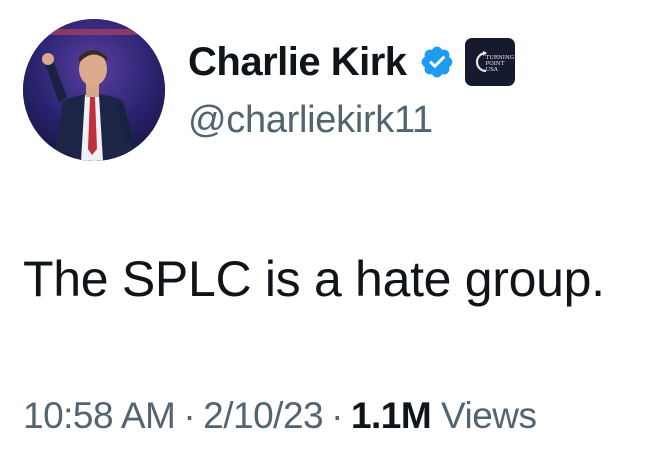 The height and width of the screenshot is (469, 671). I want to click on tweet-date: 2/10/23, so click(263, 415).